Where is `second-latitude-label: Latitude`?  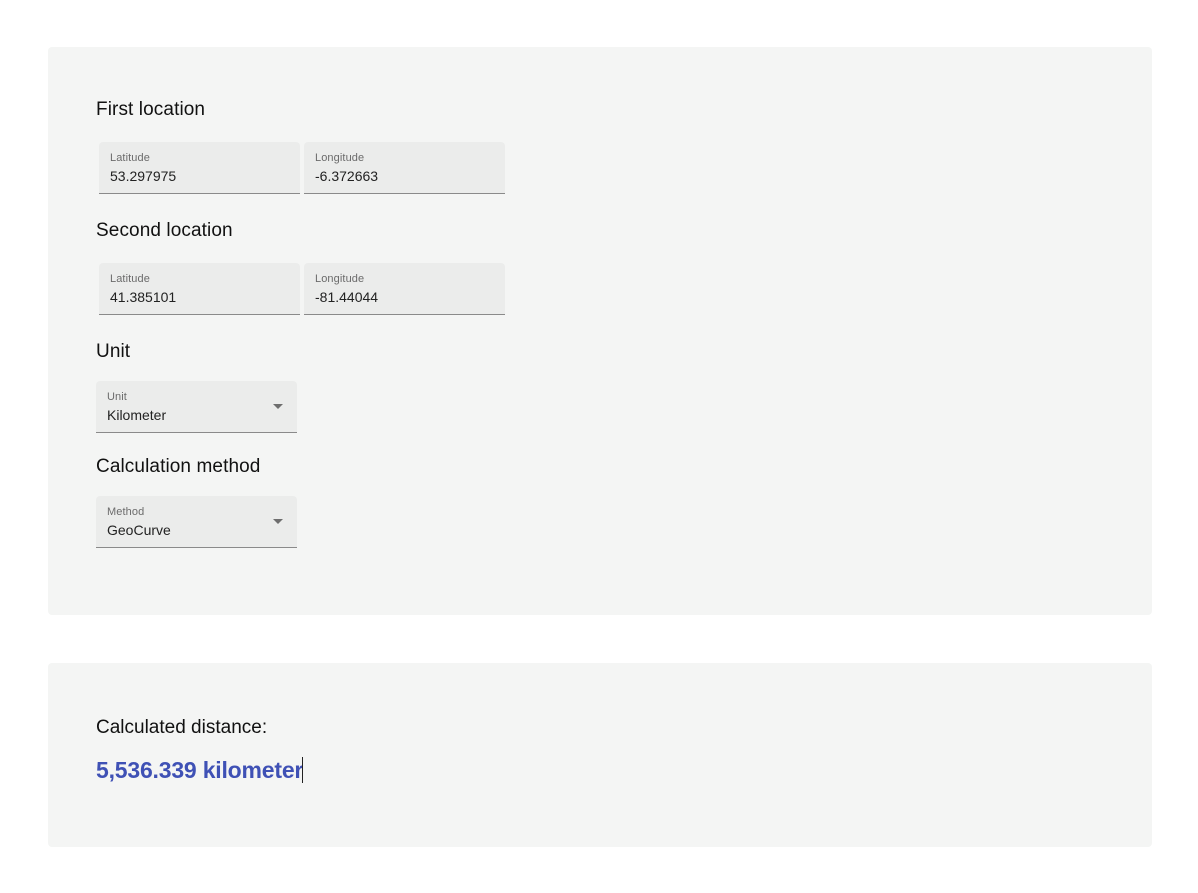
second-latitude-label: Latitude is located at coordinates (130, 279).